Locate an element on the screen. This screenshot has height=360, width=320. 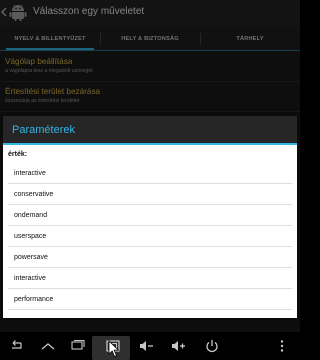
value-label: érték: is located at coordinates (18, 154).